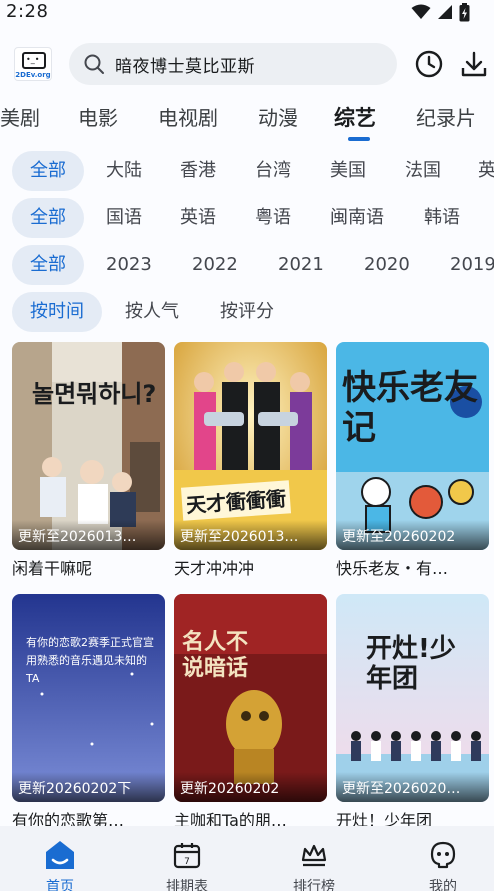  I want to click on nav-ranking: 排行榜, so click(314, 858).